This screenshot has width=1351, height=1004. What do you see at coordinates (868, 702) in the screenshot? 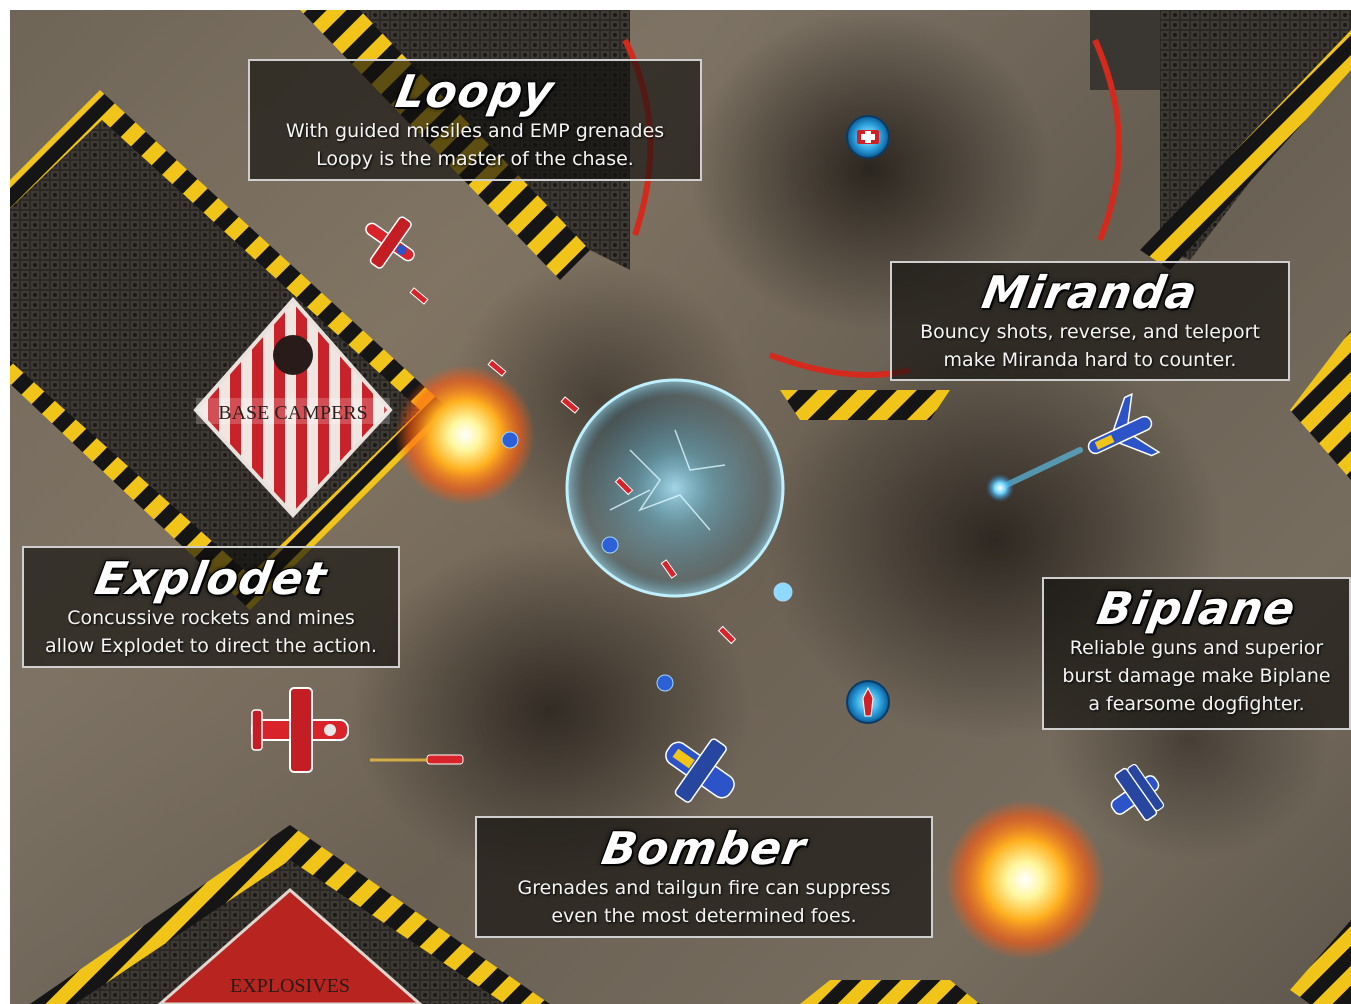
I see `rocket-pickup-icon` at bounding box center [868, 702].